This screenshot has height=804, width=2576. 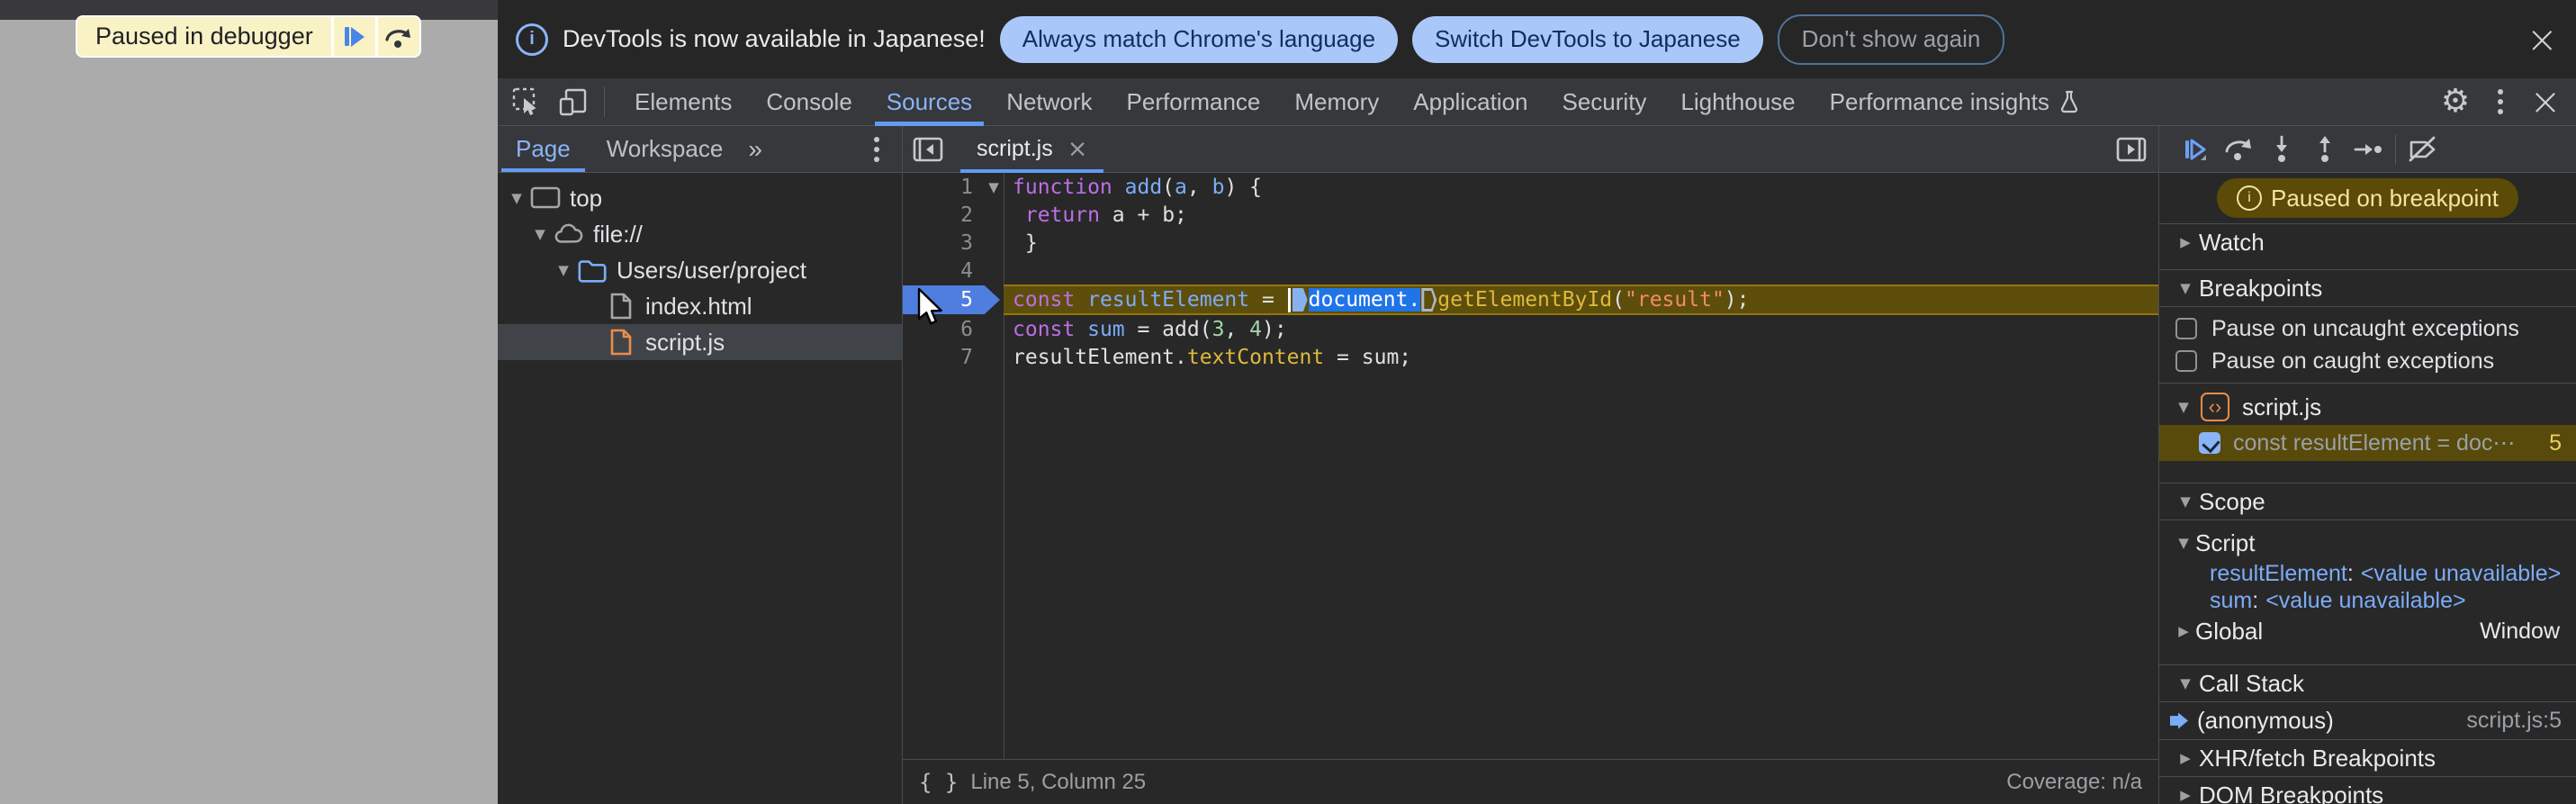 What do you see at coordinates (2209, 443) in the screenshot?
I see `checkbox-checked` at bounding box center [2209, 443].